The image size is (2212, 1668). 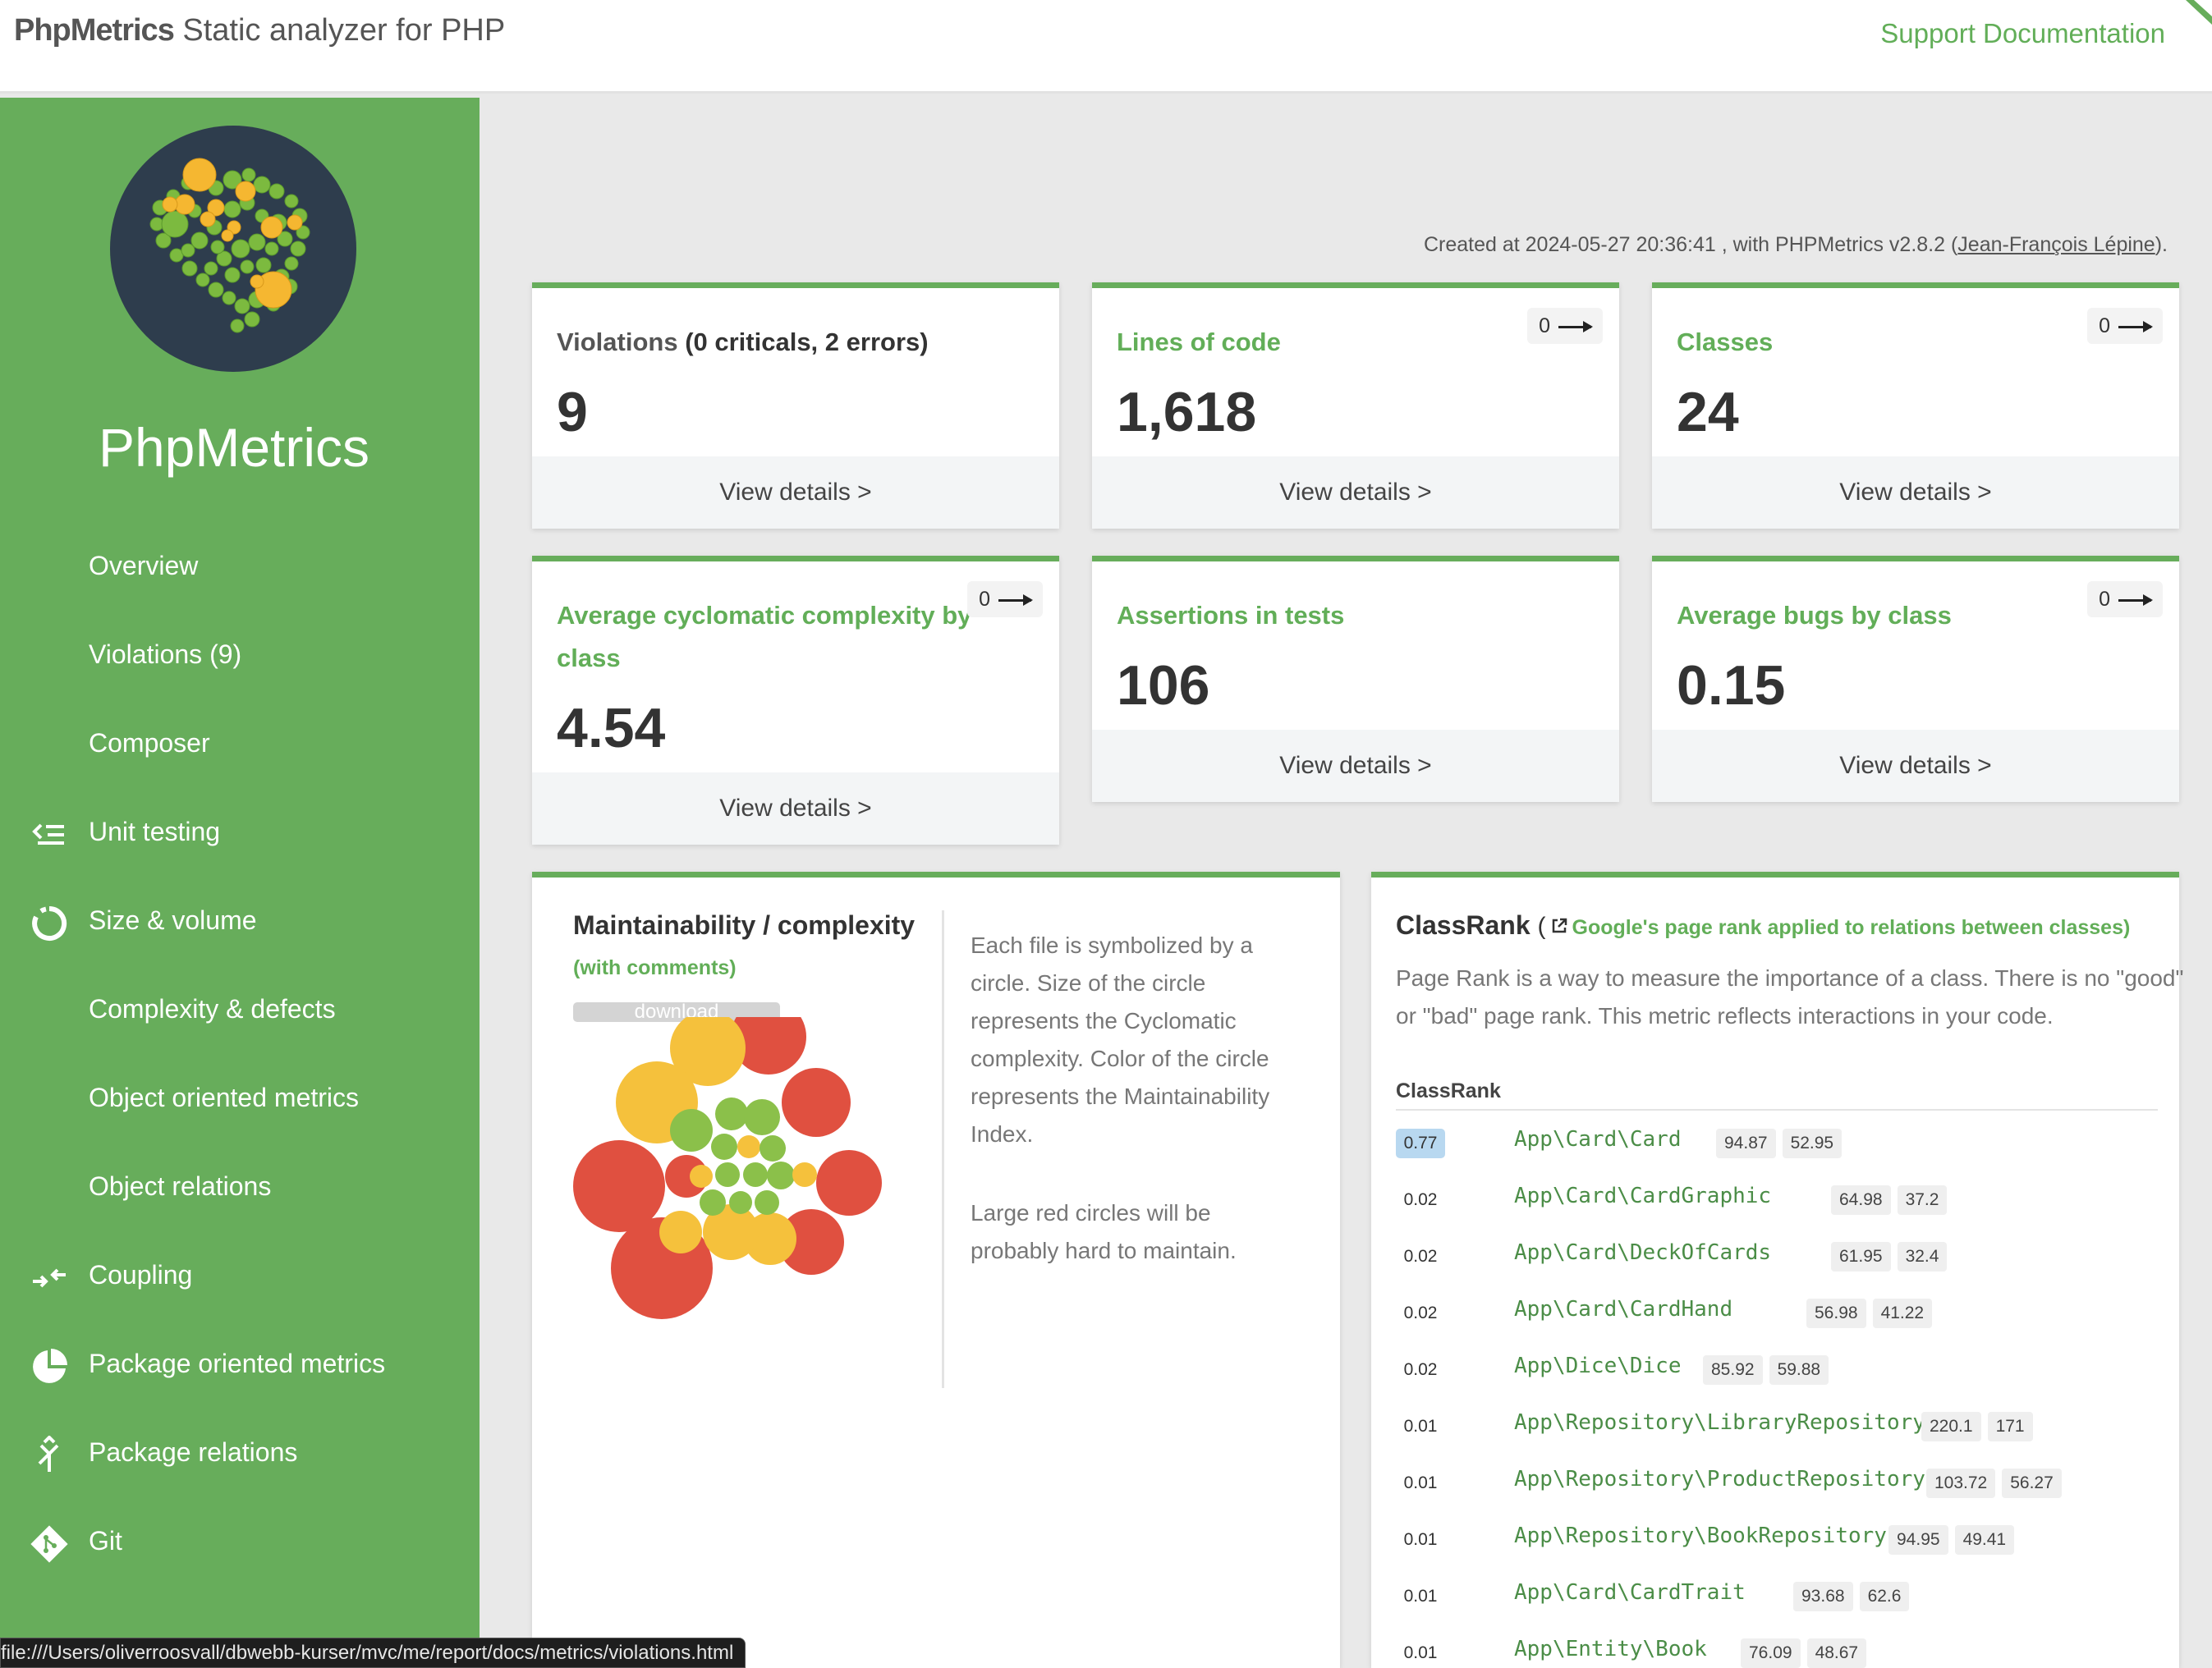 I want to click on external-link-icon, so click(x=1559, y=926).